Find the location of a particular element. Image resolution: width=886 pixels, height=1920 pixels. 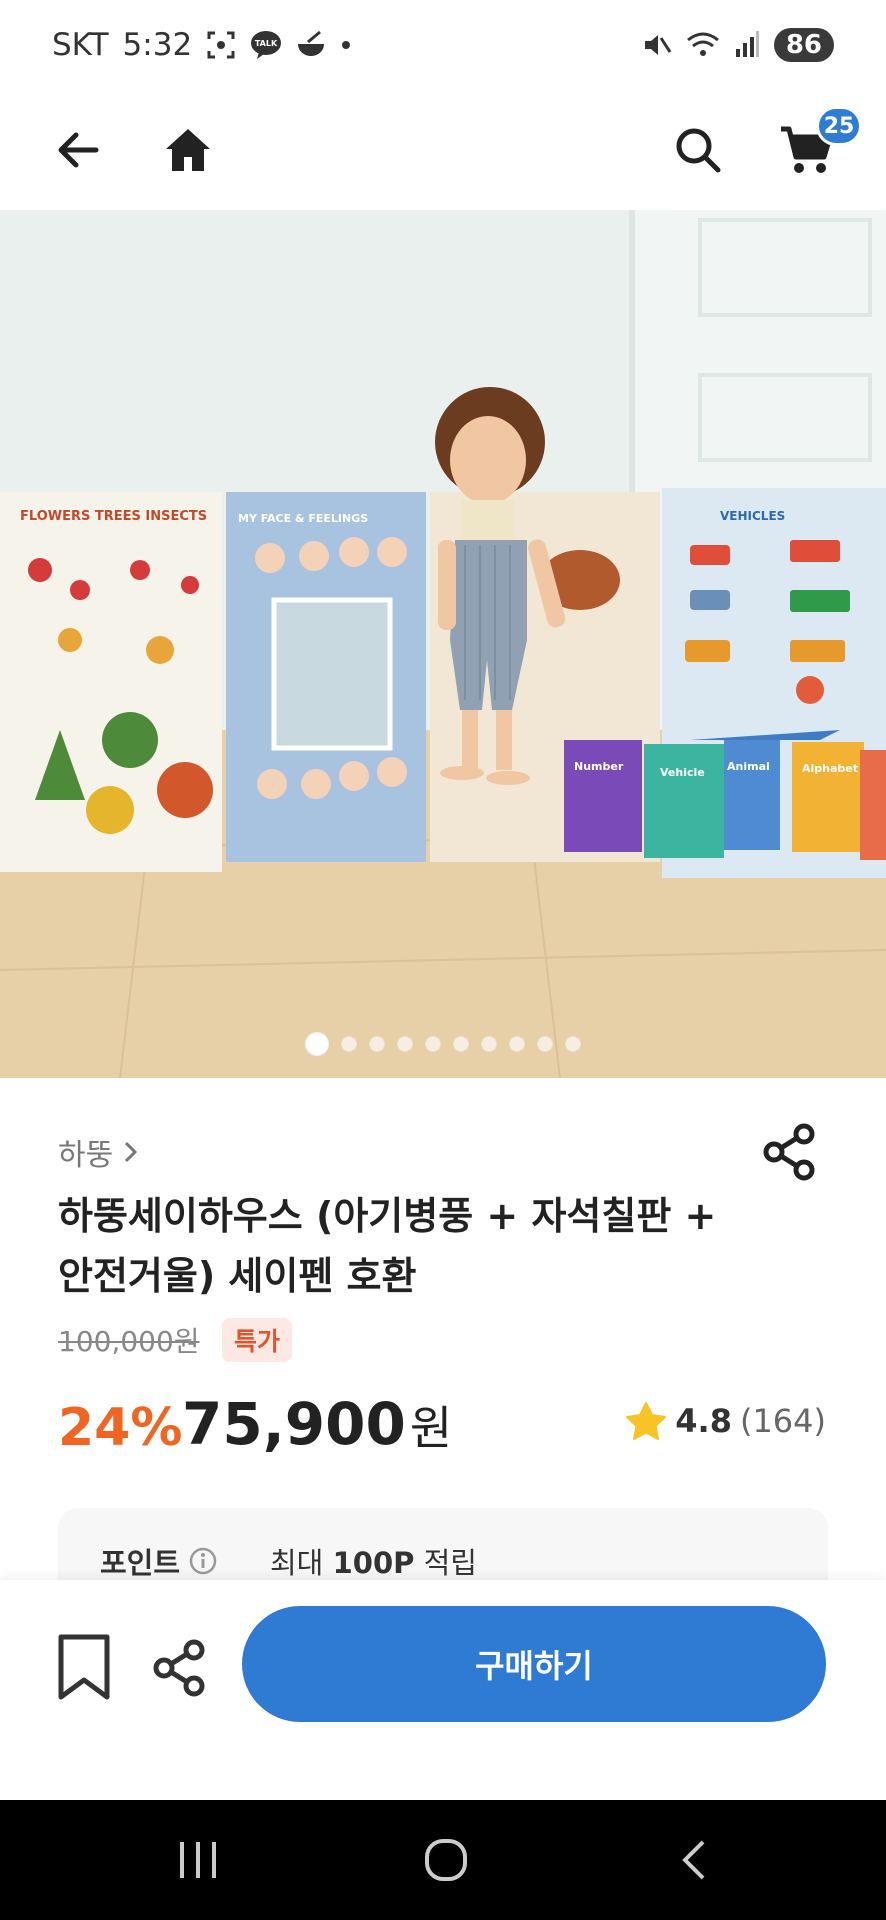

screenshot-icon is located at coordinates (221, 45).